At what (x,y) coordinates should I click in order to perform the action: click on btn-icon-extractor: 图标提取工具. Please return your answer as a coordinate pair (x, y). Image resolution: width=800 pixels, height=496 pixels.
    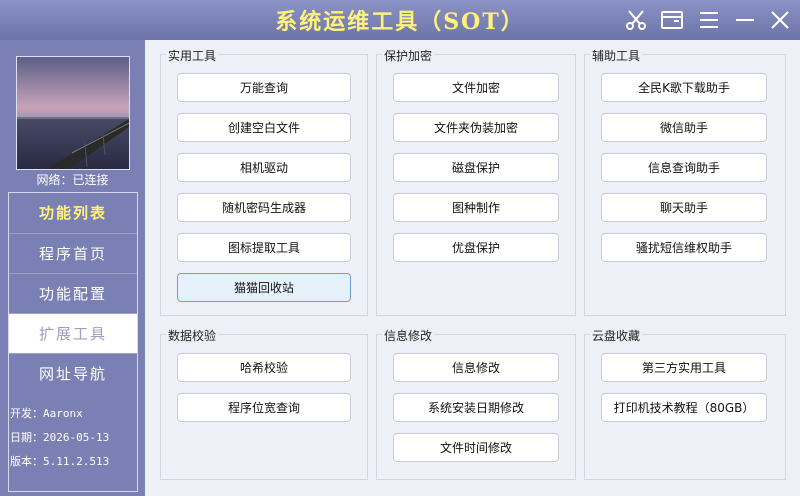
    Looking at the image, I should click on (264, 247).